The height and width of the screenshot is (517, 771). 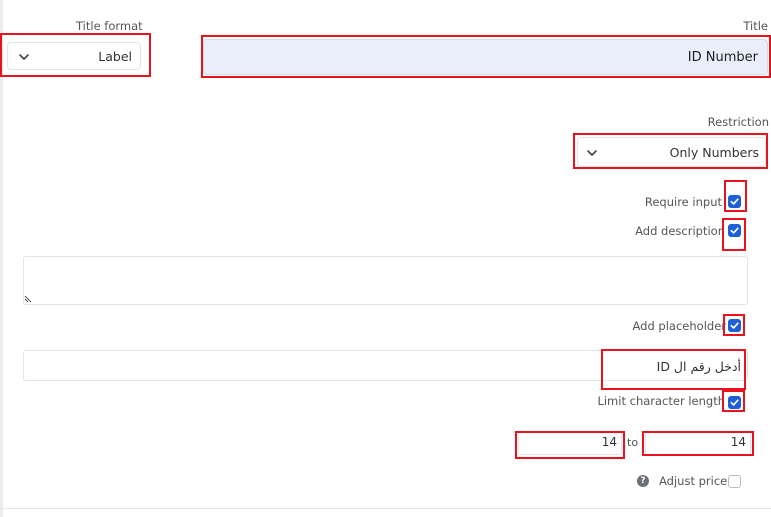 I want to click on highlight-limit-character-length, so click(x=733, y=401).